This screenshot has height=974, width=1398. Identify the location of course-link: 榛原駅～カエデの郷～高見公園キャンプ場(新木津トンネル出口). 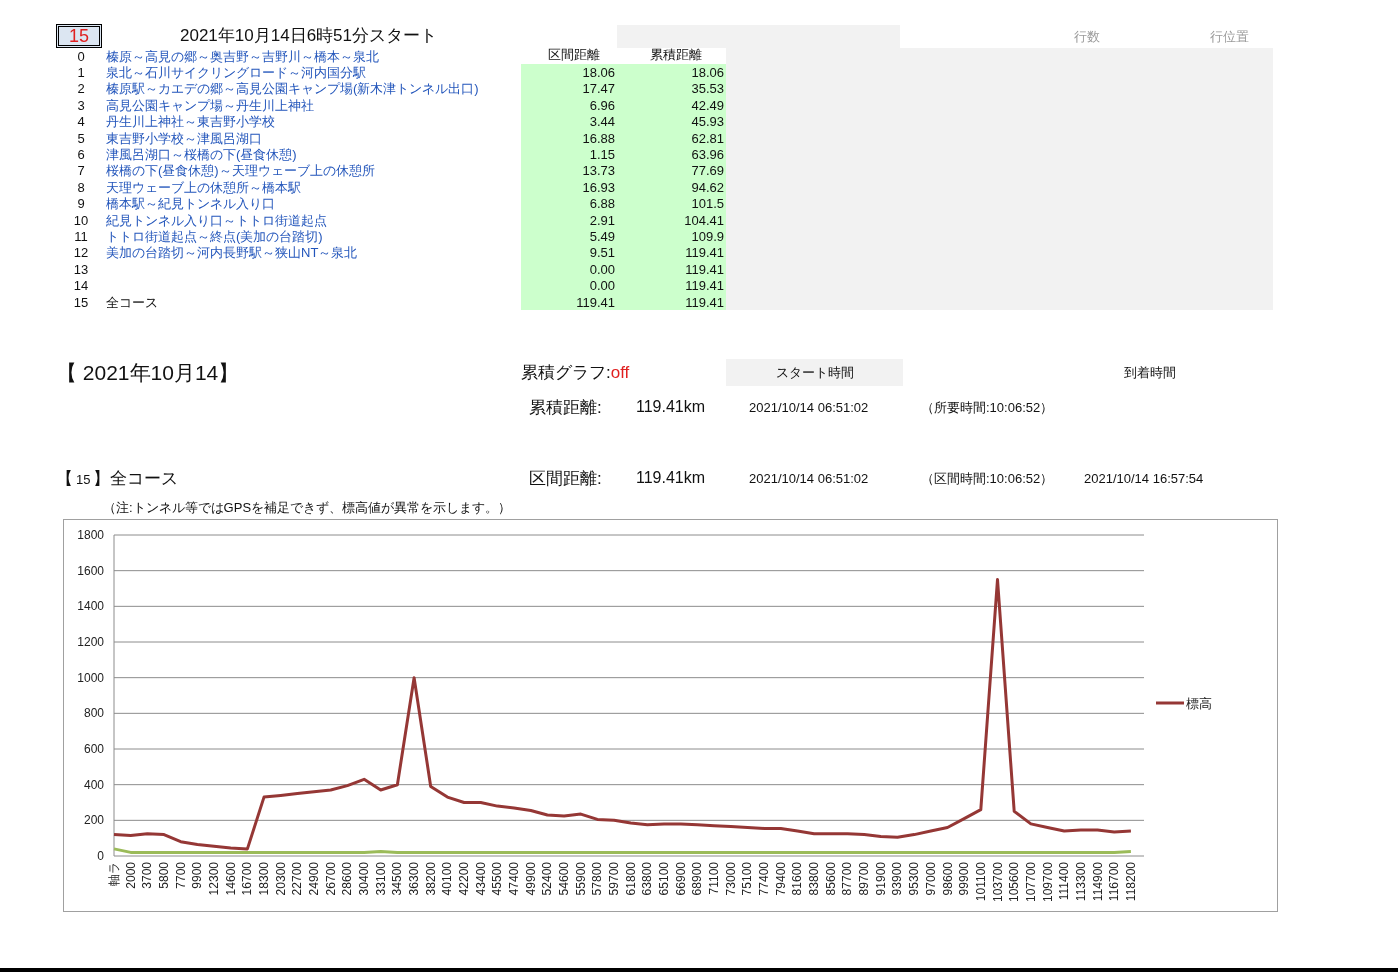
(292, 89).